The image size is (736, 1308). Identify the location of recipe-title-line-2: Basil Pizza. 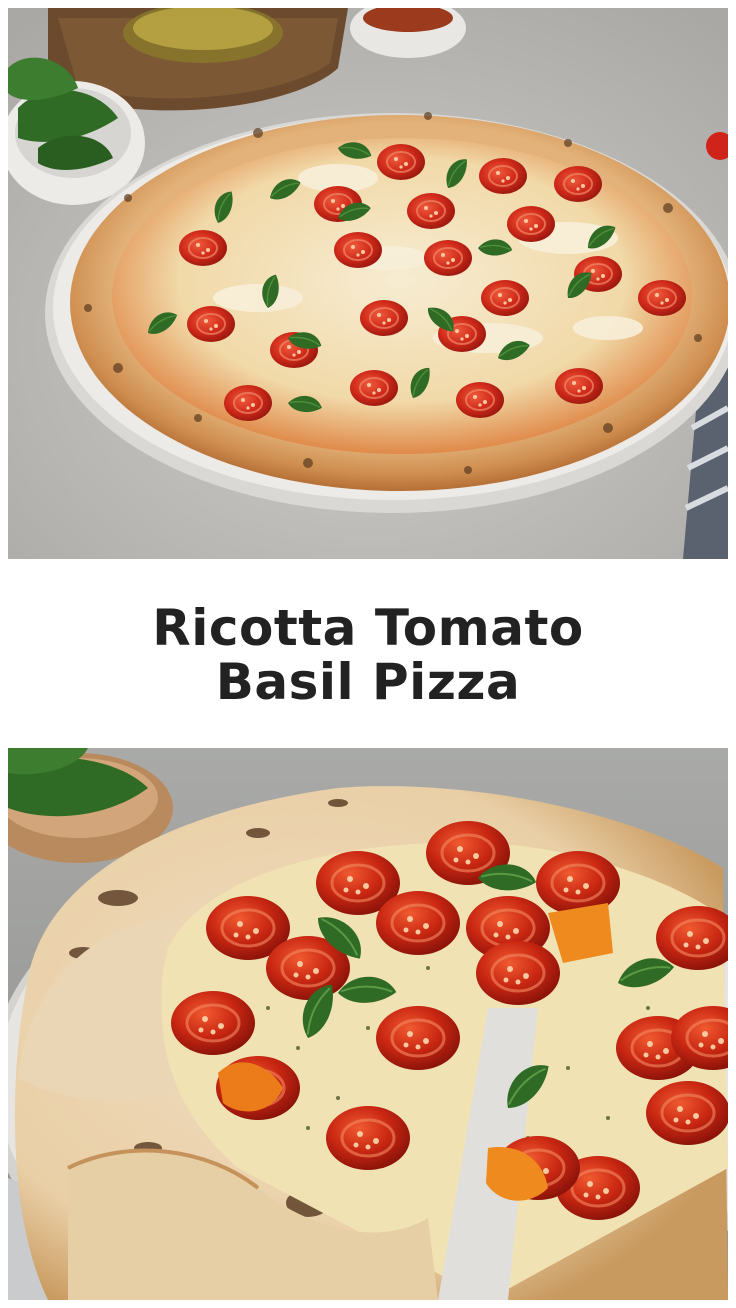
(368, 682).